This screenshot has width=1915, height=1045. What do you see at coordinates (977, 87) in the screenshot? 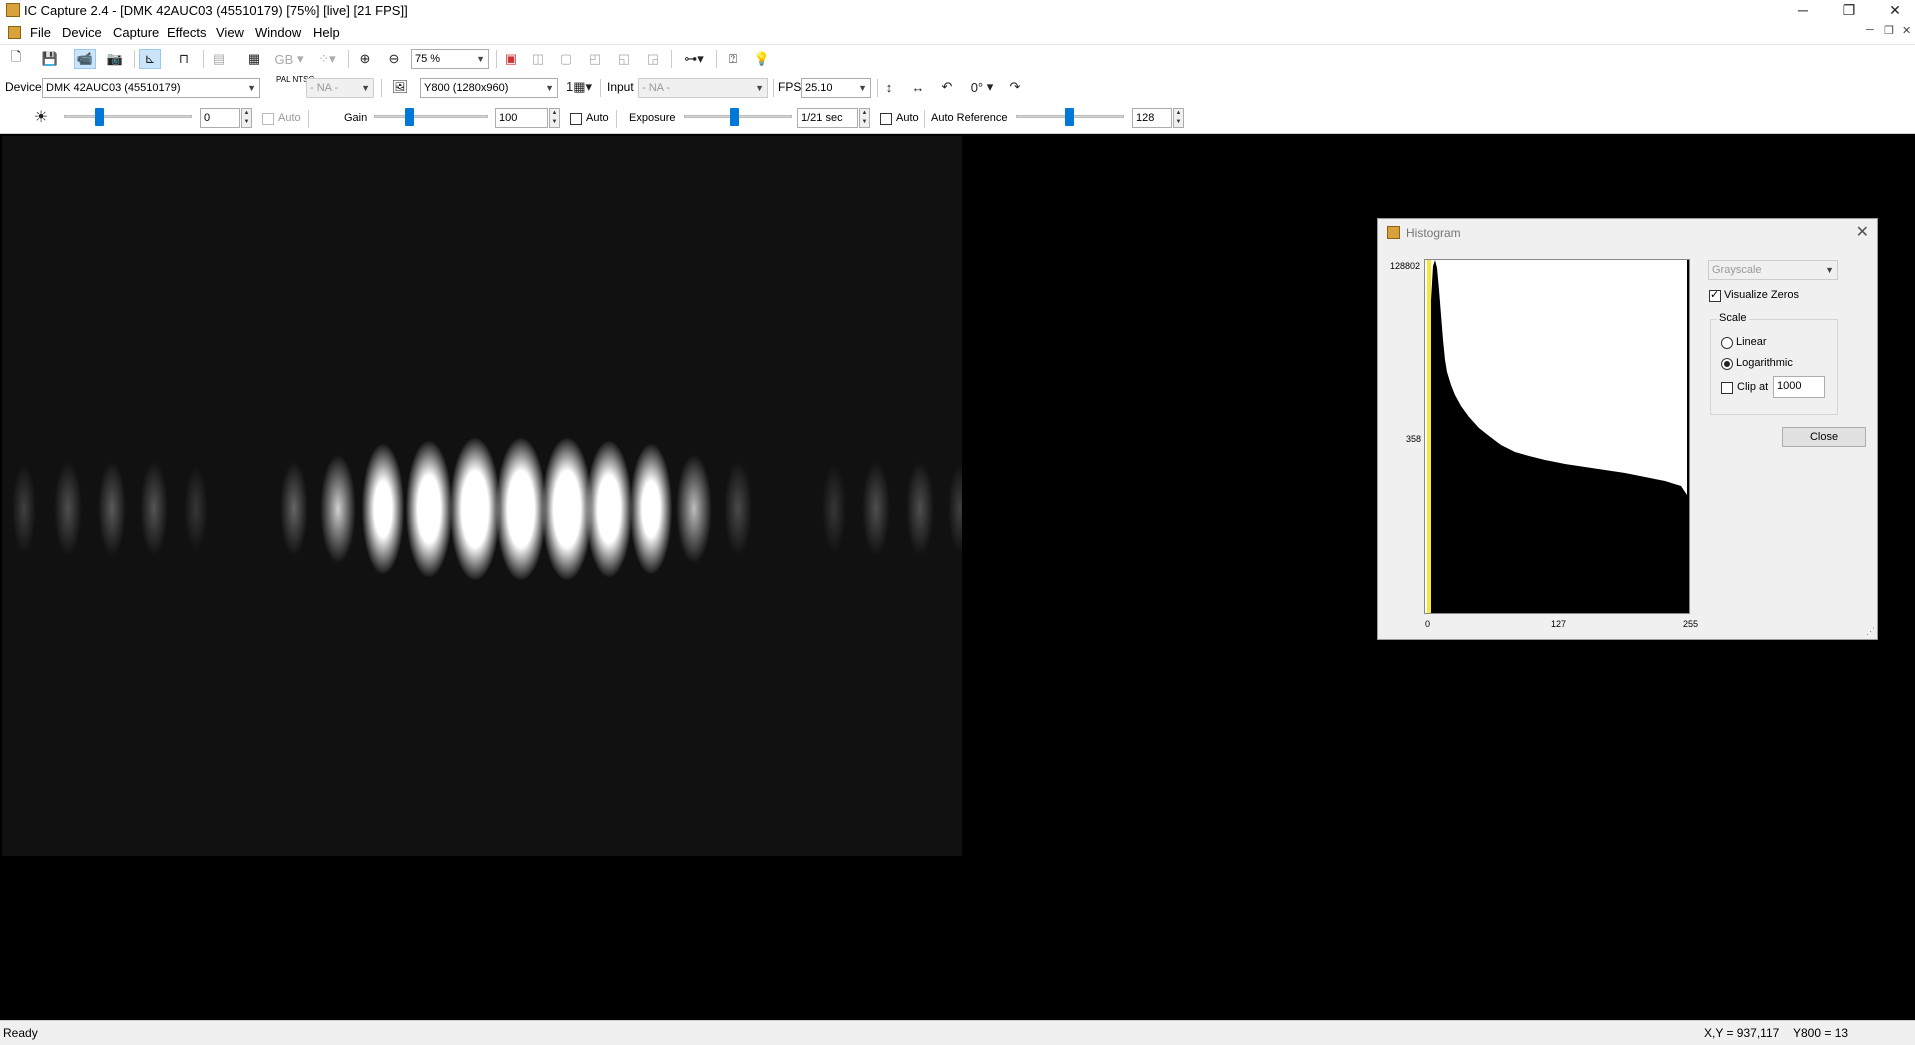
I see `rotation-value: 0°` at bounding box center [977, 87].